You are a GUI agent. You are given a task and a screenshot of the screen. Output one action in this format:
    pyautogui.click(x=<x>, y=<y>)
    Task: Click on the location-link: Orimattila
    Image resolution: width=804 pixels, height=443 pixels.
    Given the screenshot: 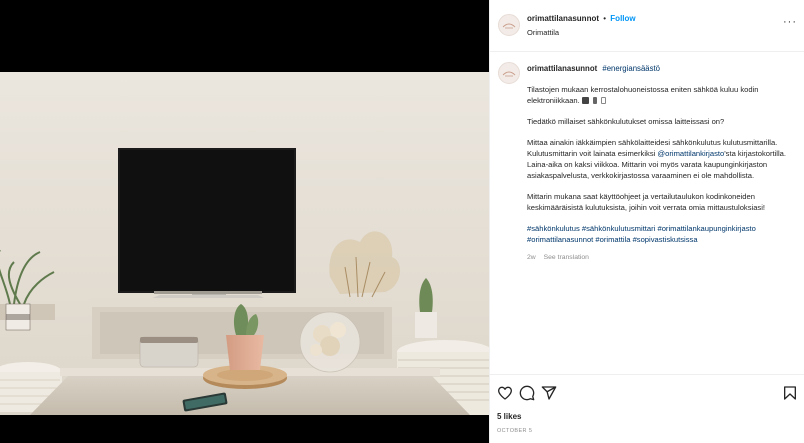 What is the action you would take?
    pyautogui.click(x=543, y=32)
    